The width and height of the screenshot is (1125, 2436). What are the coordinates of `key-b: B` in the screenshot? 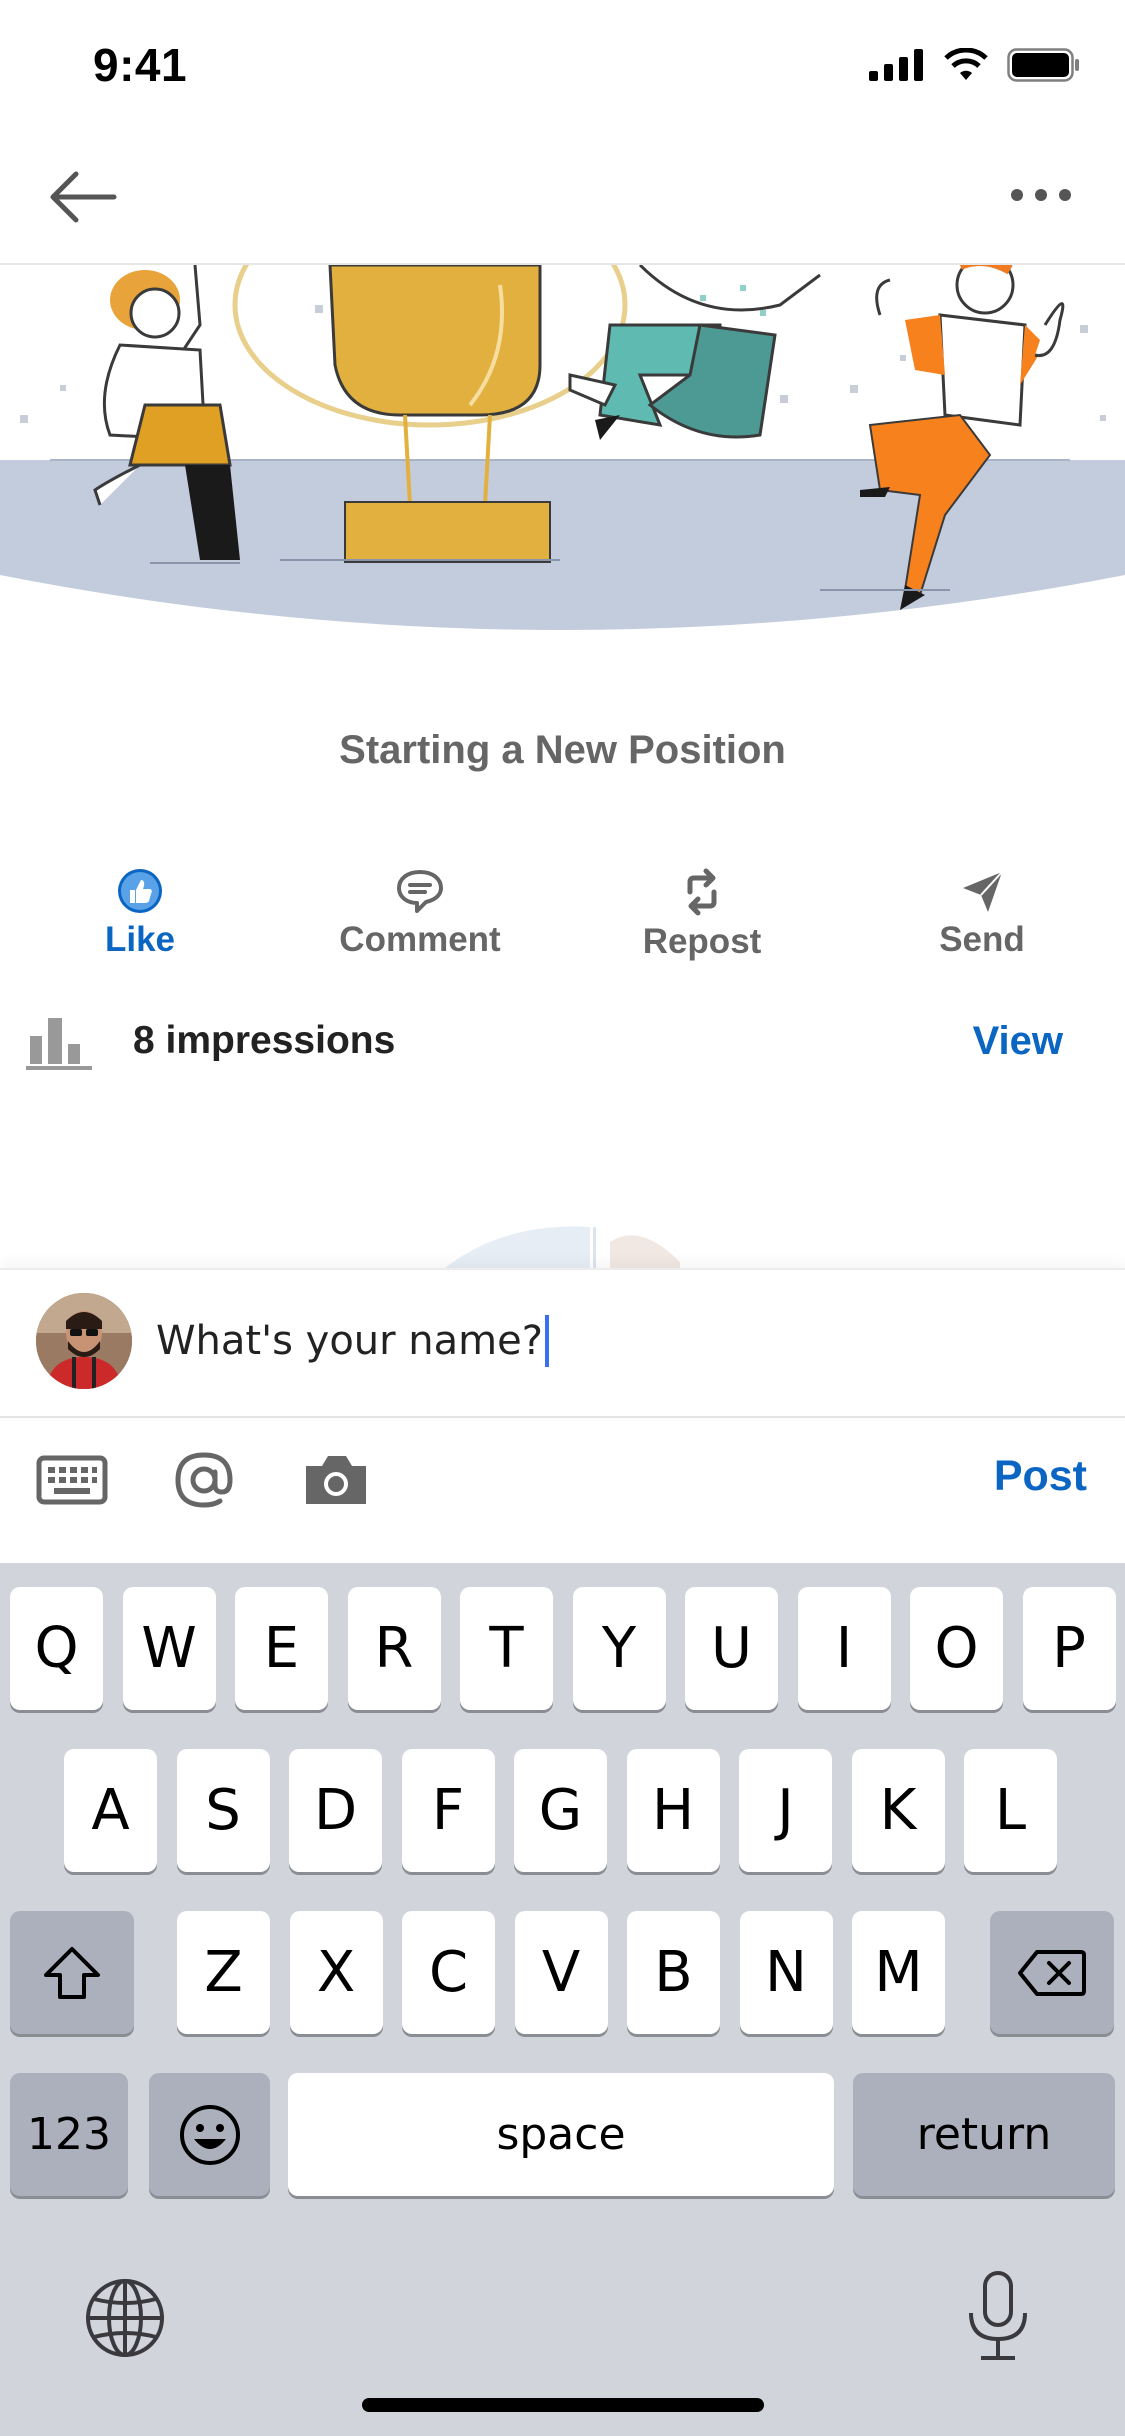 It's located at (673, 1972).